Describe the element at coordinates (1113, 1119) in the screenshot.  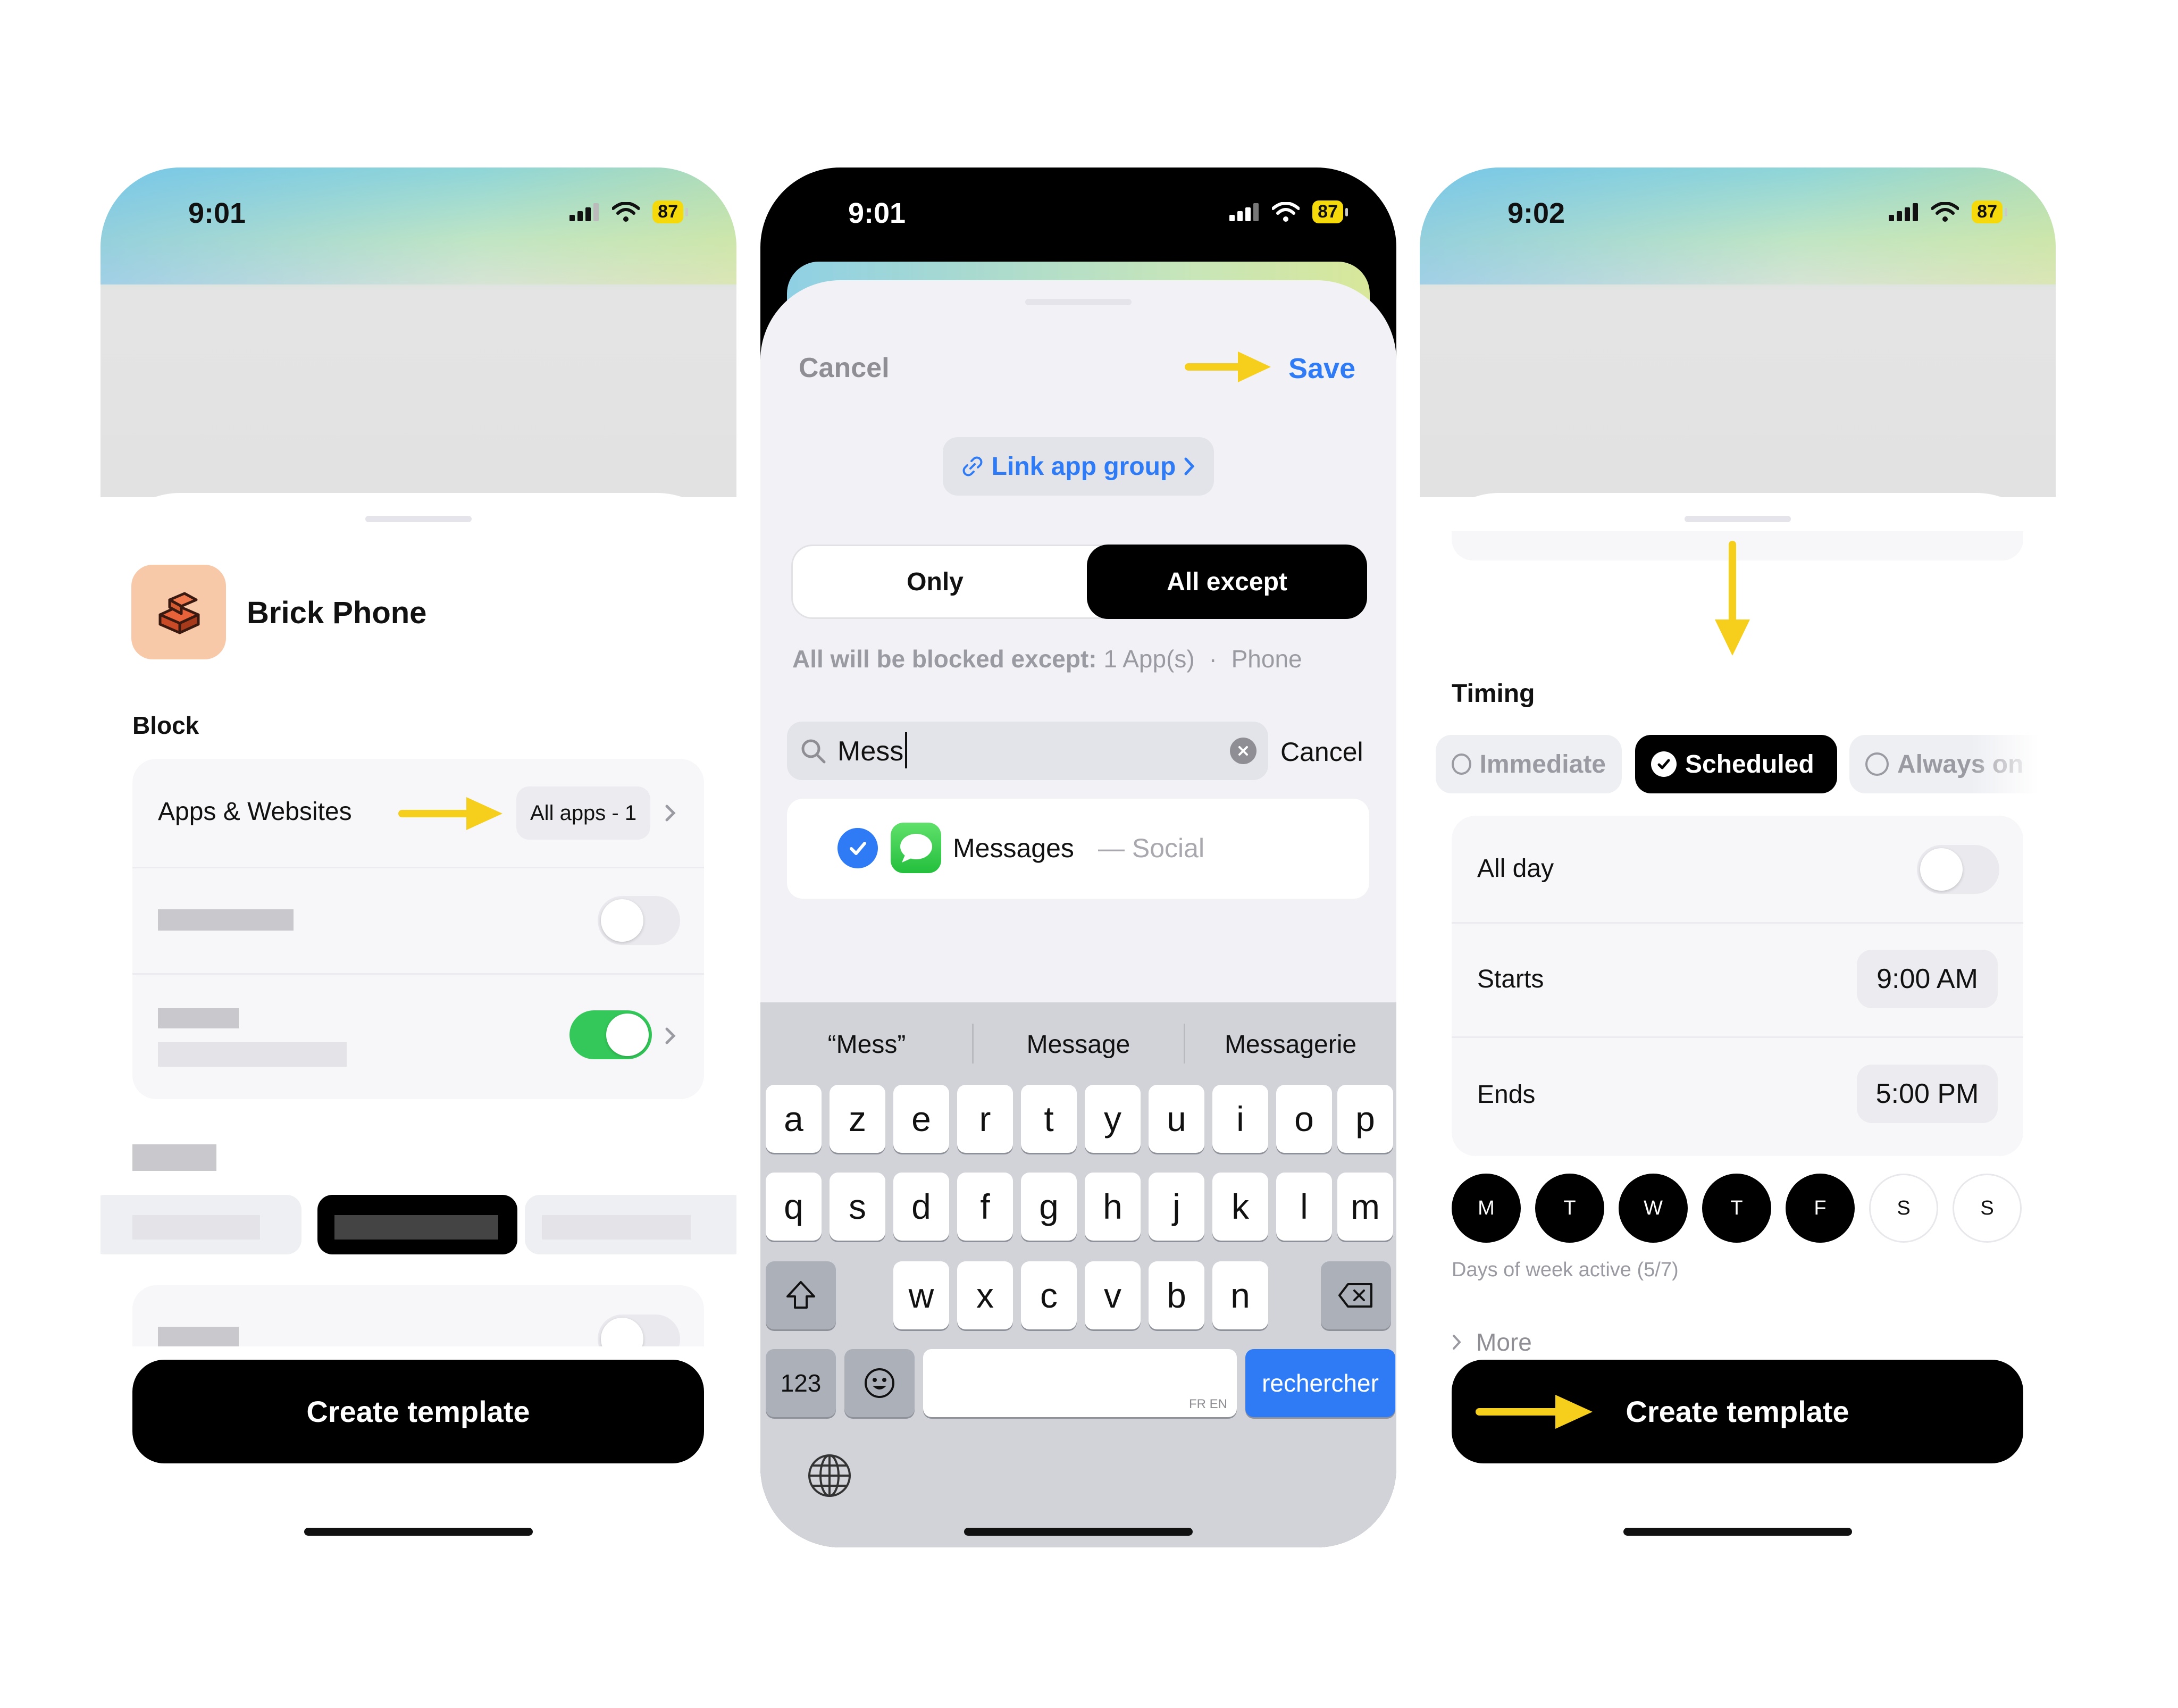
I see `key-y: y` at that location.